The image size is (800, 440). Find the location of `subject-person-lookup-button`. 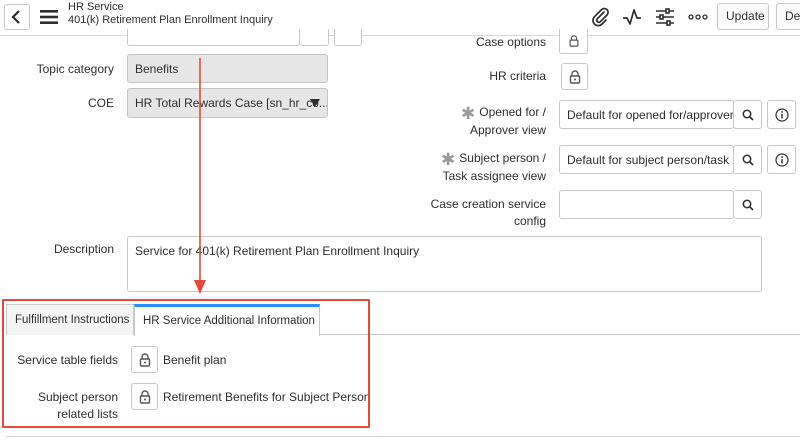

subject-person-lookup-button is located at coordinates (747, 159).